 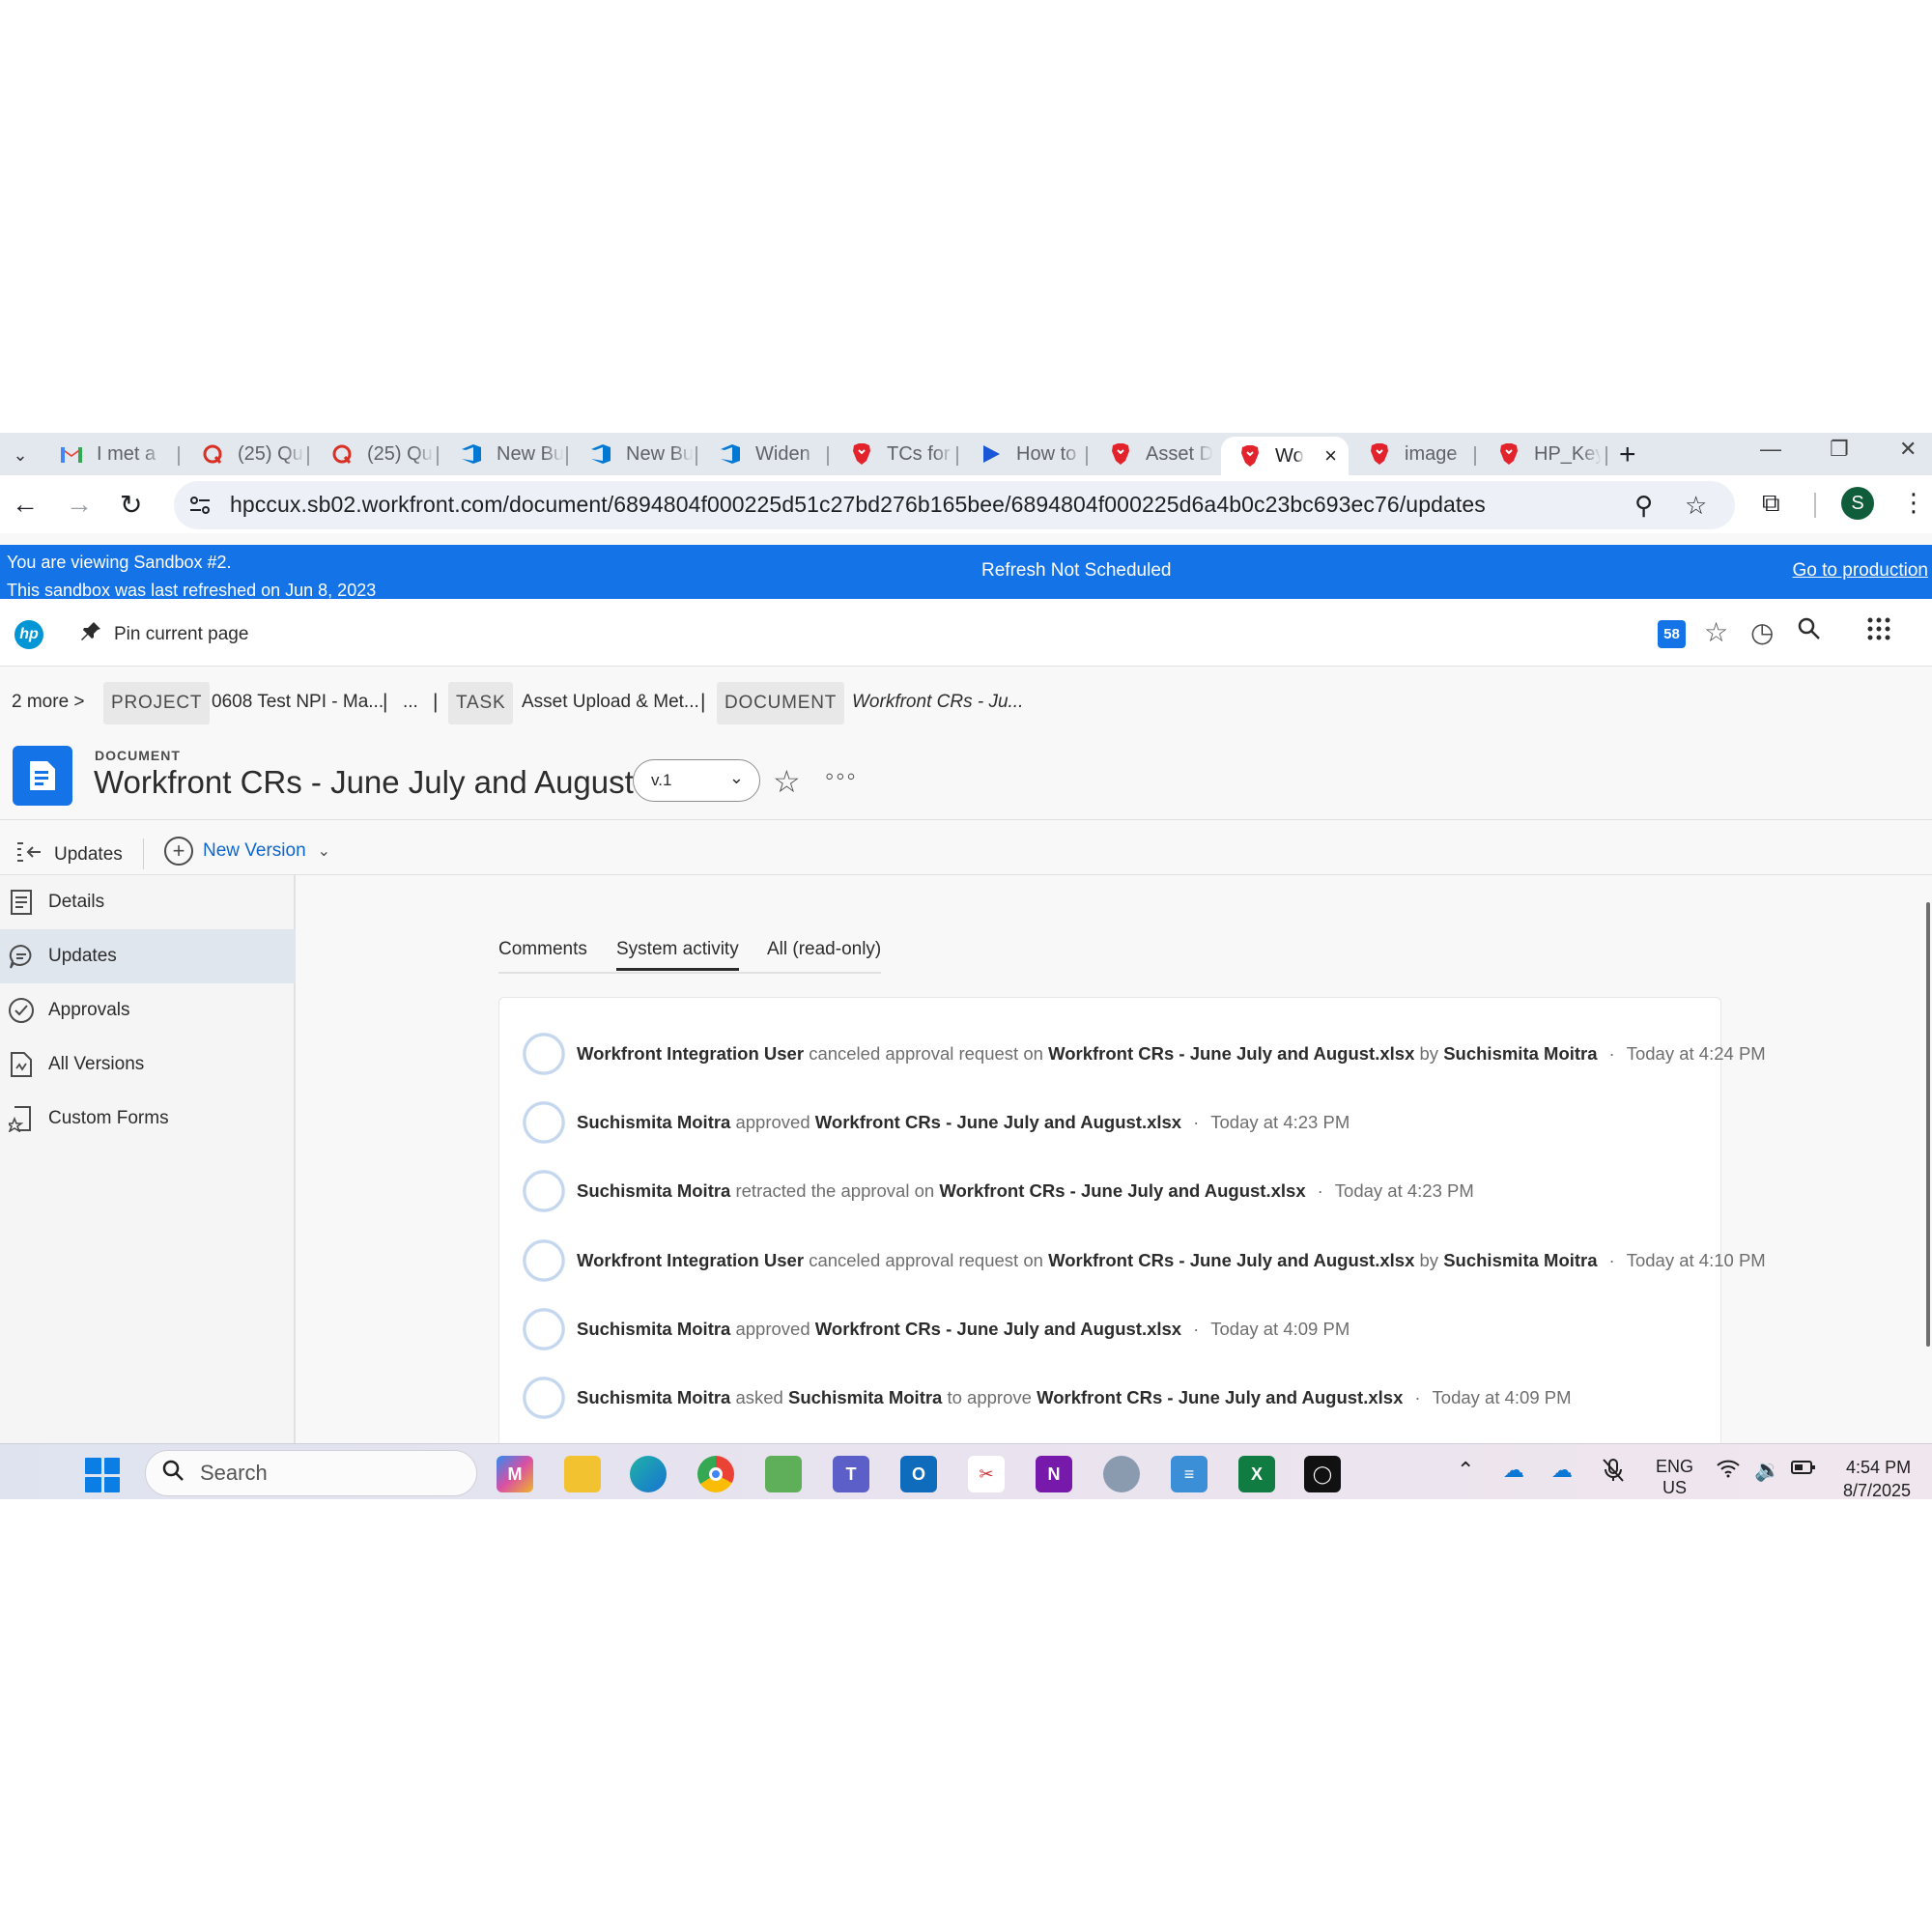 What do you see at coordinates (1613, 1473) in the screenshot?
I see `mic-muted-icon` at bounding box center [1613, 1473].